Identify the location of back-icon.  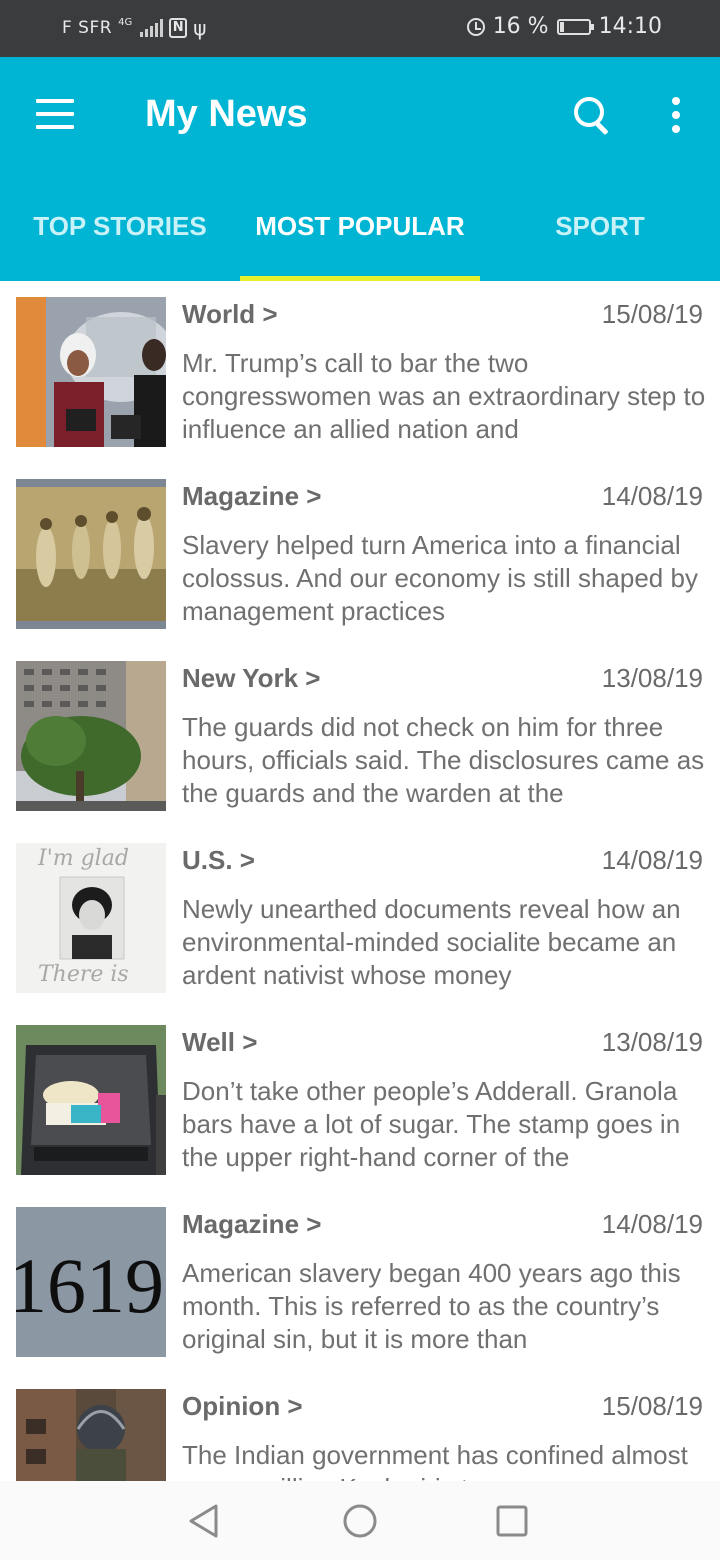
(204, 1521).